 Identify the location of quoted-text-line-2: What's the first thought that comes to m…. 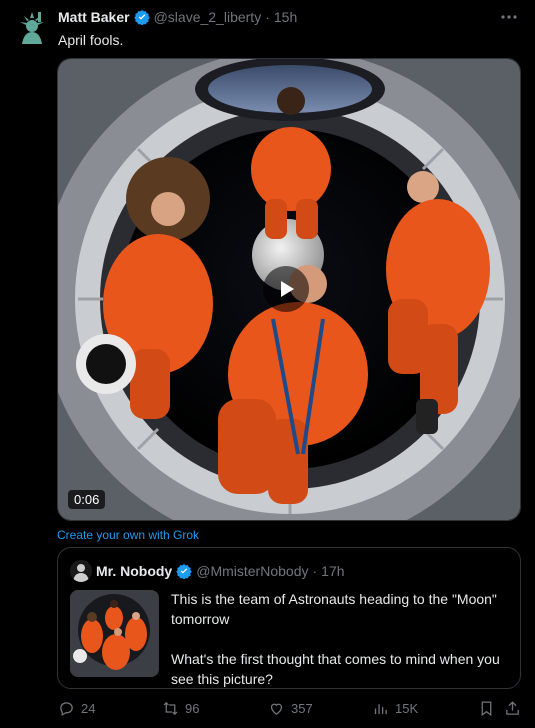
(335, 669).